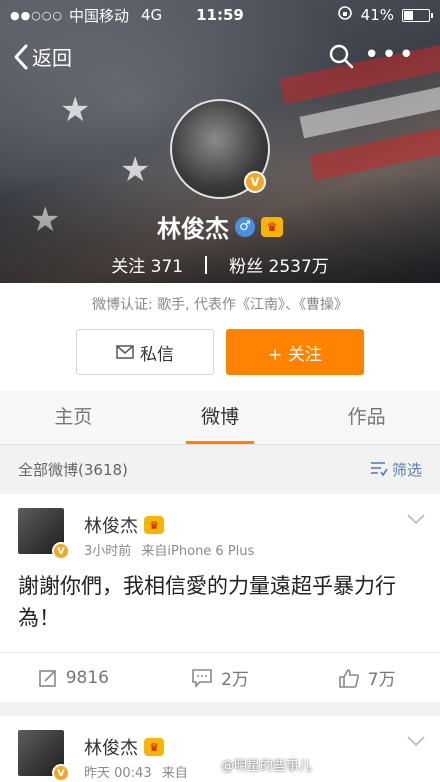 This screenshot has width=440, height=782. I want to click on battery-fill, so click(409, 15).